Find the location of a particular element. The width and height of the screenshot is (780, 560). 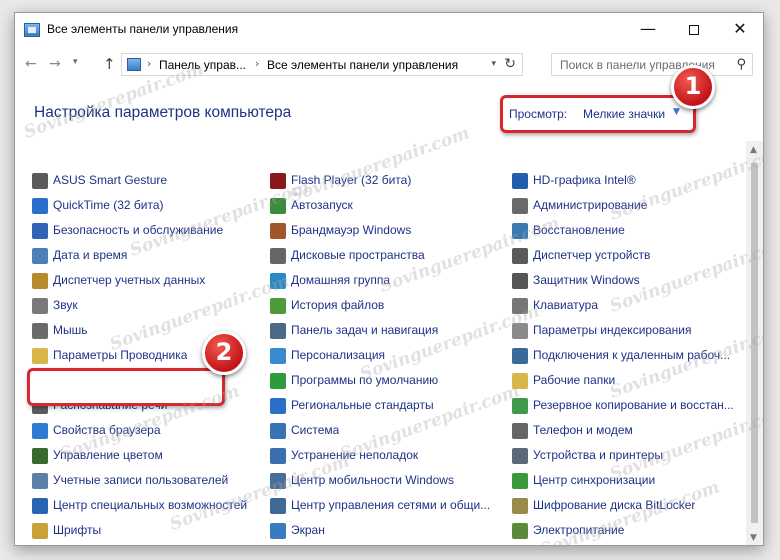

control-panel-item-label: QuickTime (32 бита) is located at coordinates (108, 205).